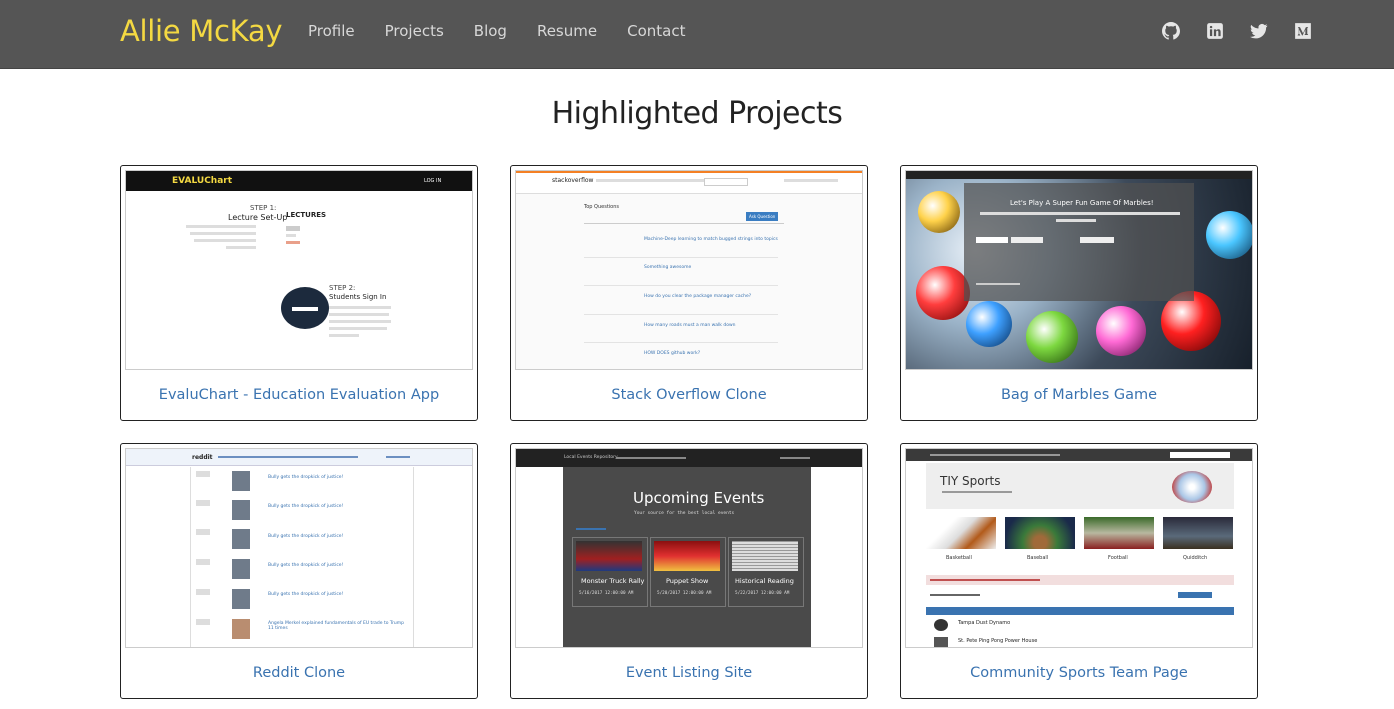 The width and height of the screenshot is (1394, 709). I want to click on thumb-sport: Football, so click(1118, 558).